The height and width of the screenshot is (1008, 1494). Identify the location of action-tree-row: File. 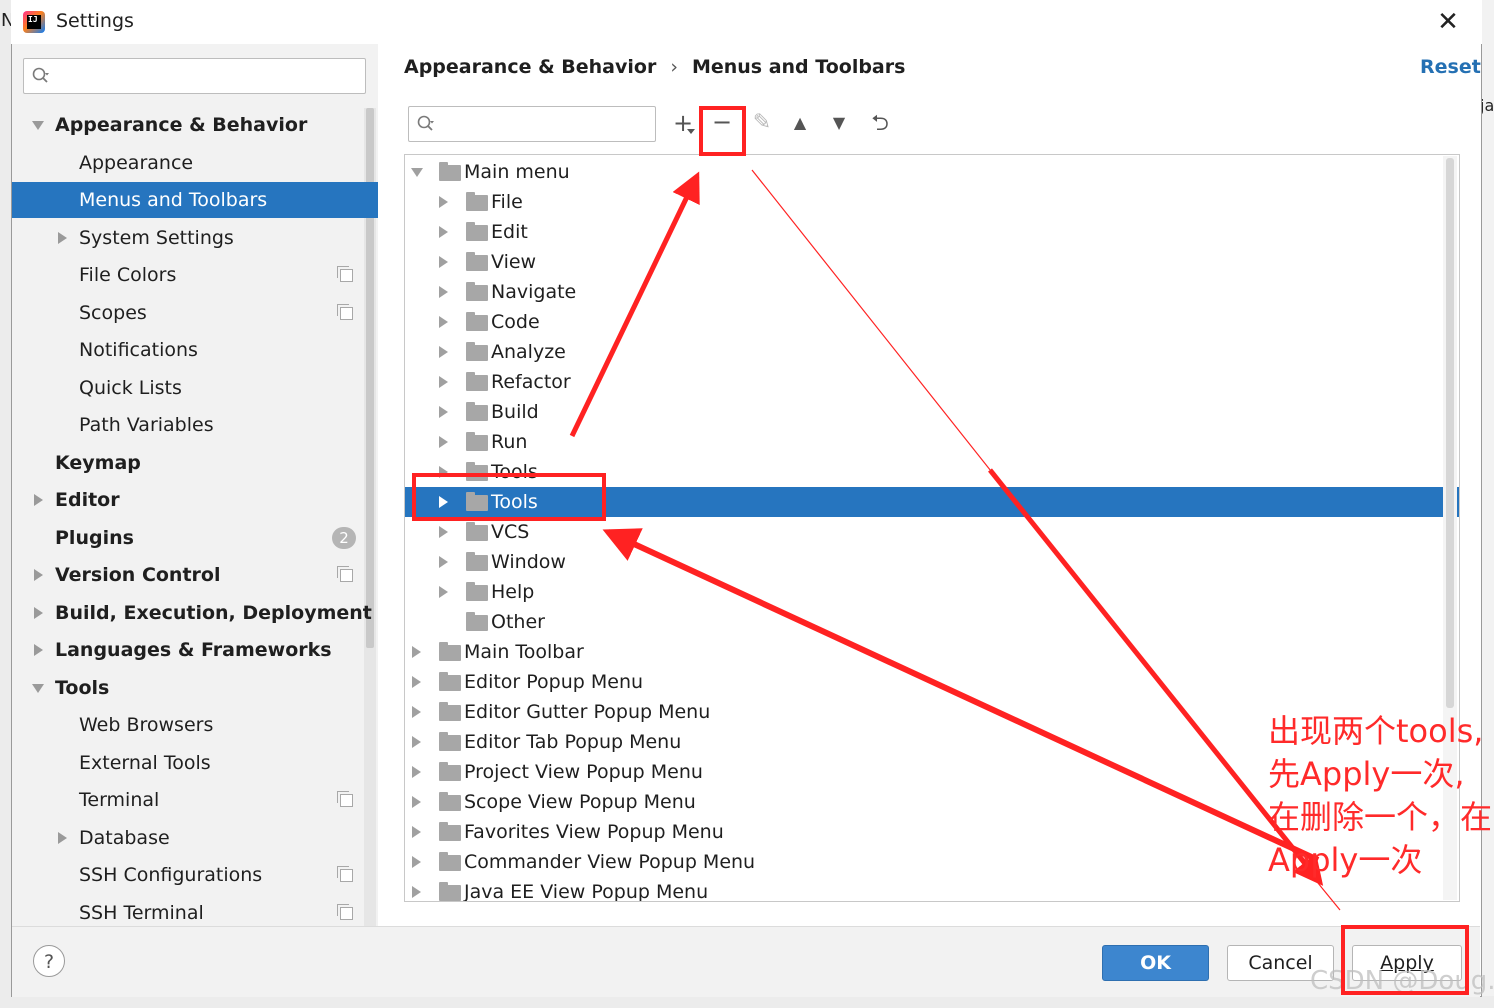
(932, 202).